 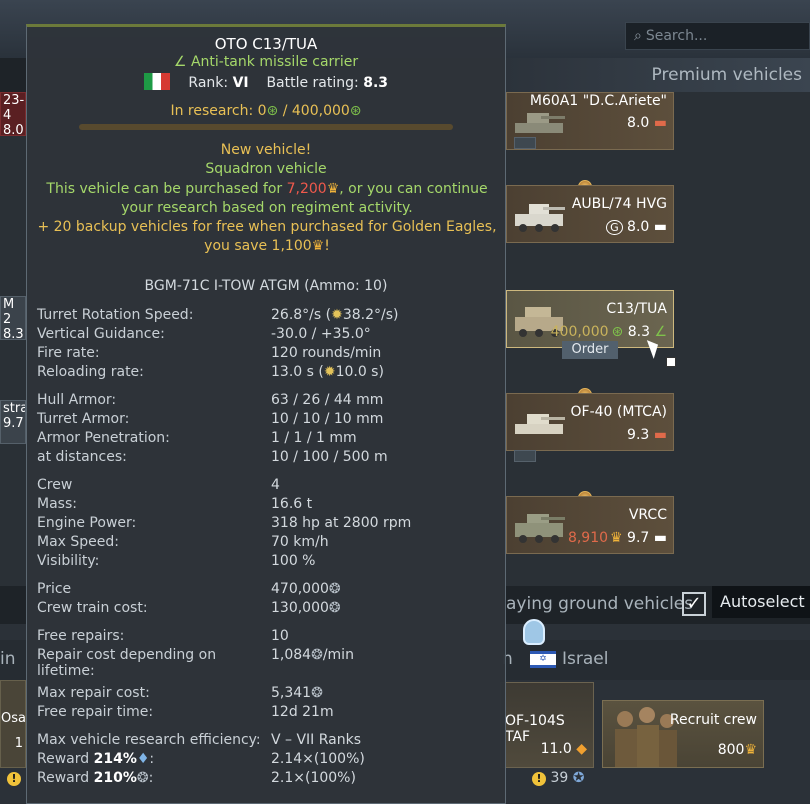 I want to click on crew-slot-left: Osa- 1, so click(x=13, y=724).